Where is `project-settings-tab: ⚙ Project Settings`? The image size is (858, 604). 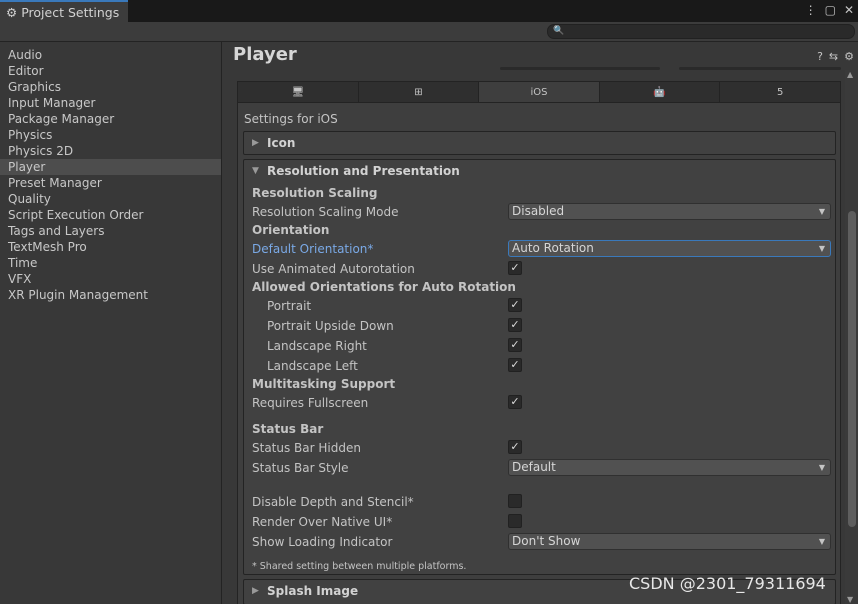
project-settings-tab: ⚙ Project Settings is located at coordinates (64, 11).